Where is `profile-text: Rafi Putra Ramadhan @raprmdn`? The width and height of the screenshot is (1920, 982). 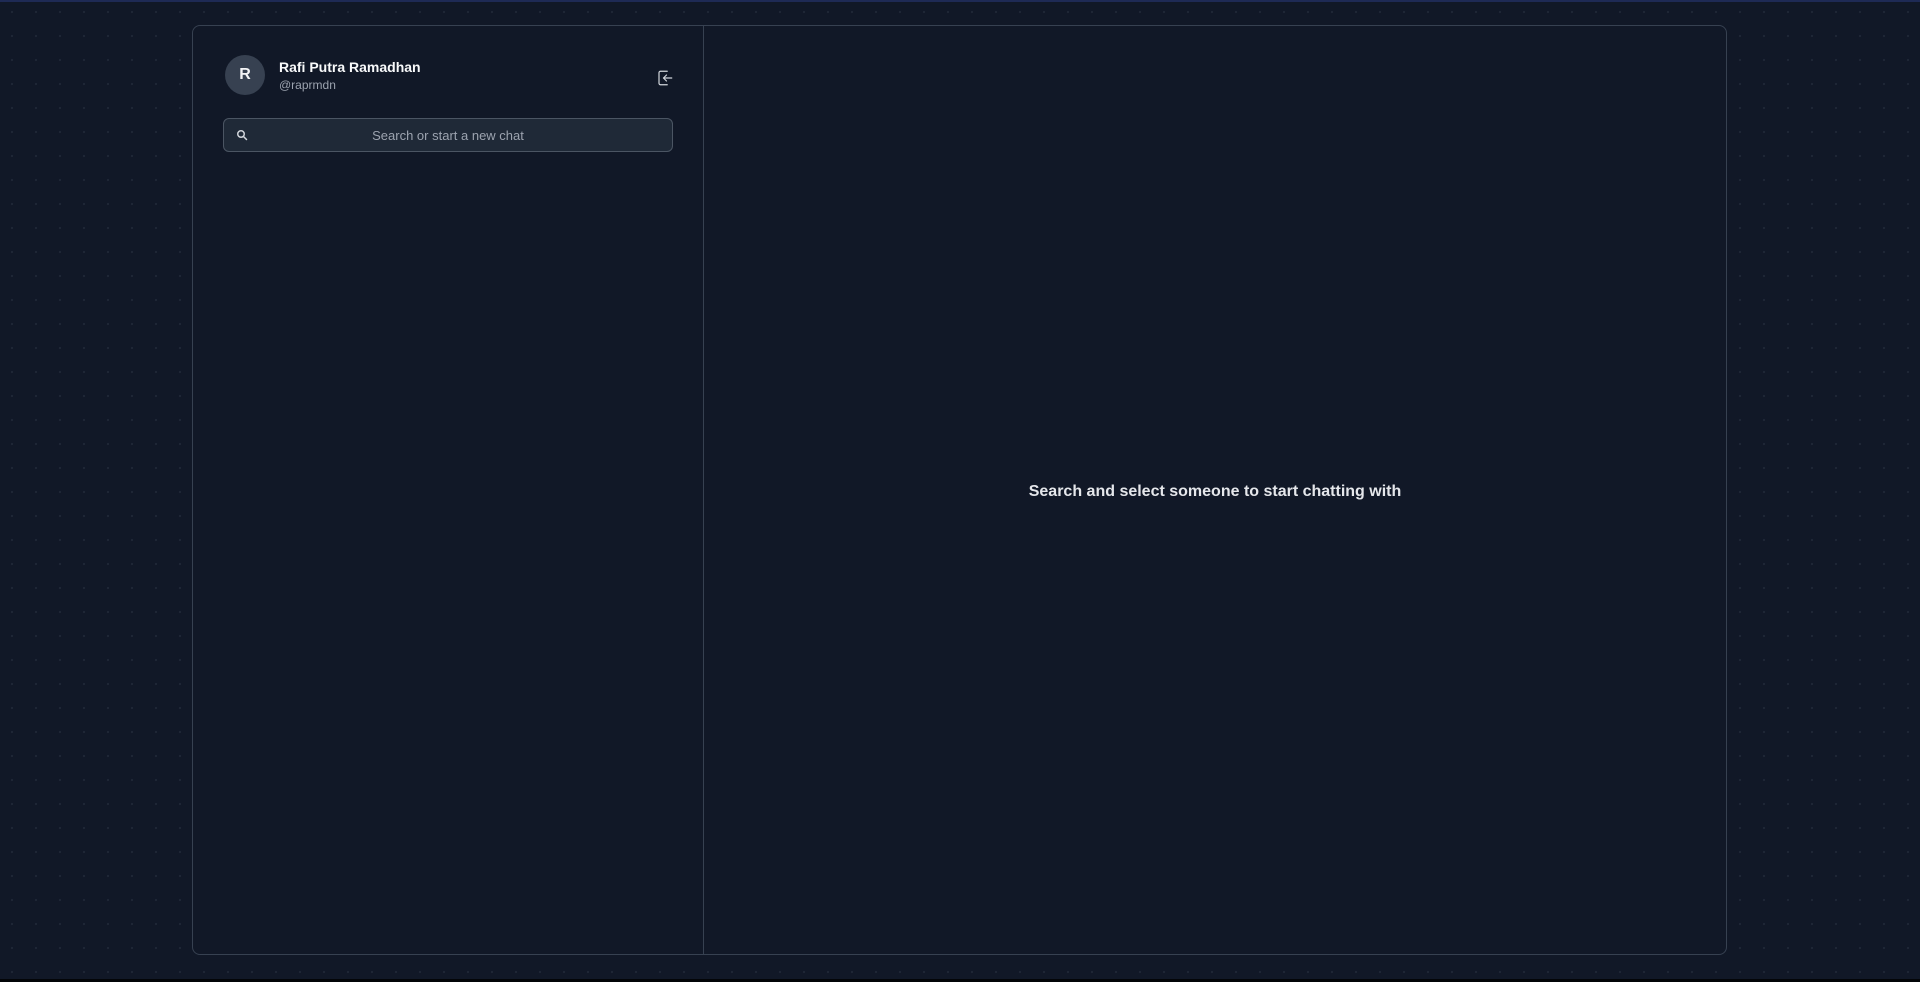
profile-text: Rafi Putra Ramadhan @raprmdn is located at coordinates (350, 75).